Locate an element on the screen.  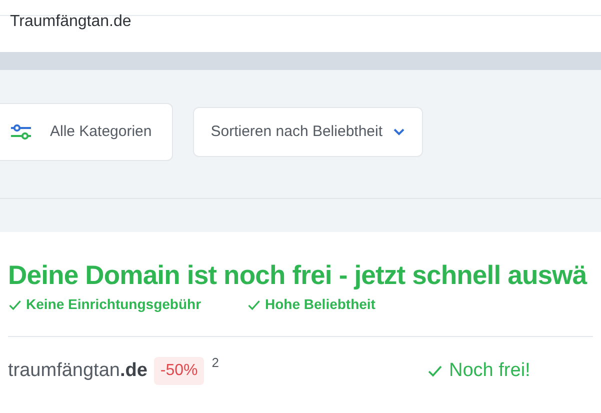
category-filter-button: Alle Kategorien is located at coordinates (86, 132).